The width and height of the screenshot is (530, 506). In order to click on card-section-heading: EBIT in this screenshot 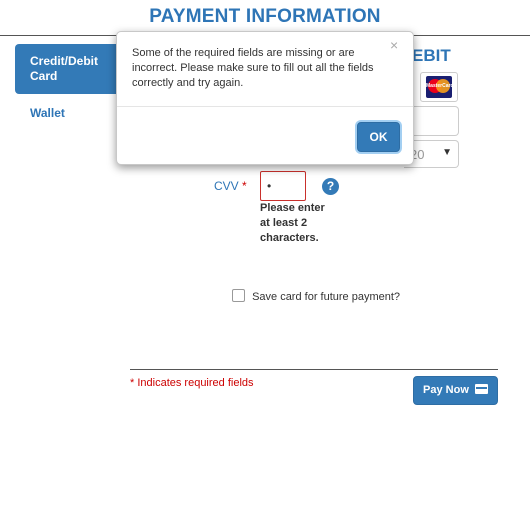, I will do `click(431, 55)`.